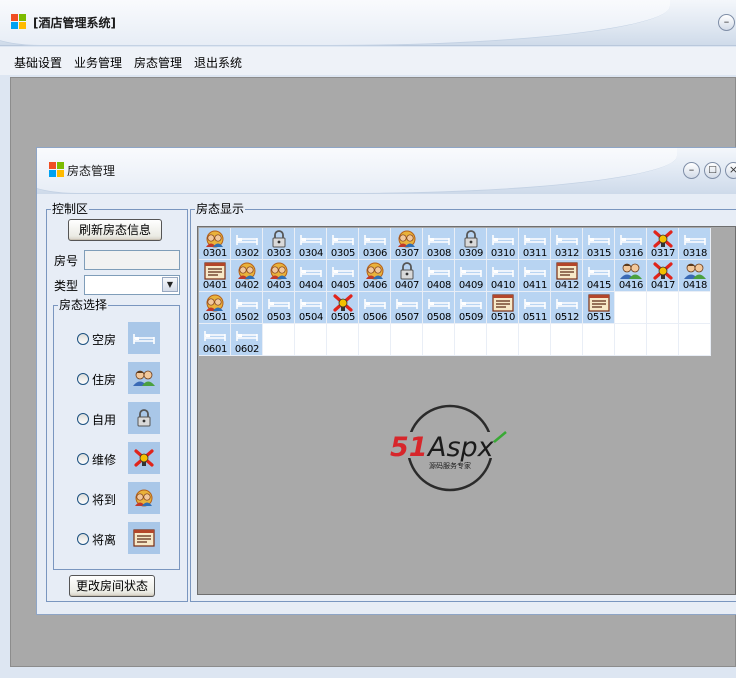 This screenshot has height=678, width=736. I want to click on room-cell: 0403, so click(279, 276).